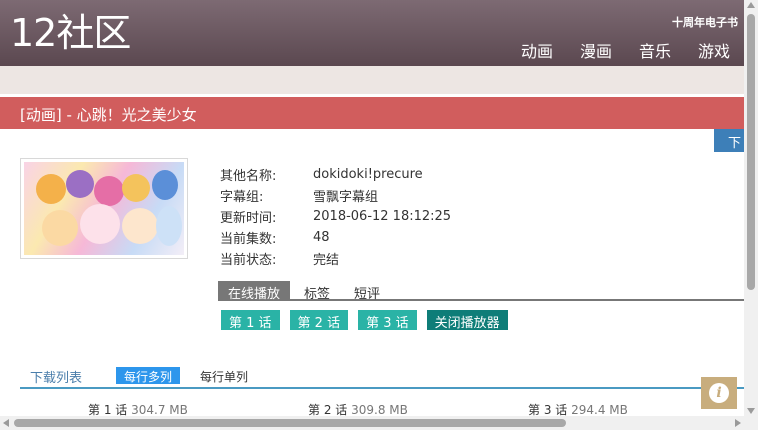 Image resolution: width=758 pixels, height=430 pixels. What do you see at coordinates (738, 423) in the screenshot?
I see `scroll-right-arrow-icon` at bounding box center [738, 423].